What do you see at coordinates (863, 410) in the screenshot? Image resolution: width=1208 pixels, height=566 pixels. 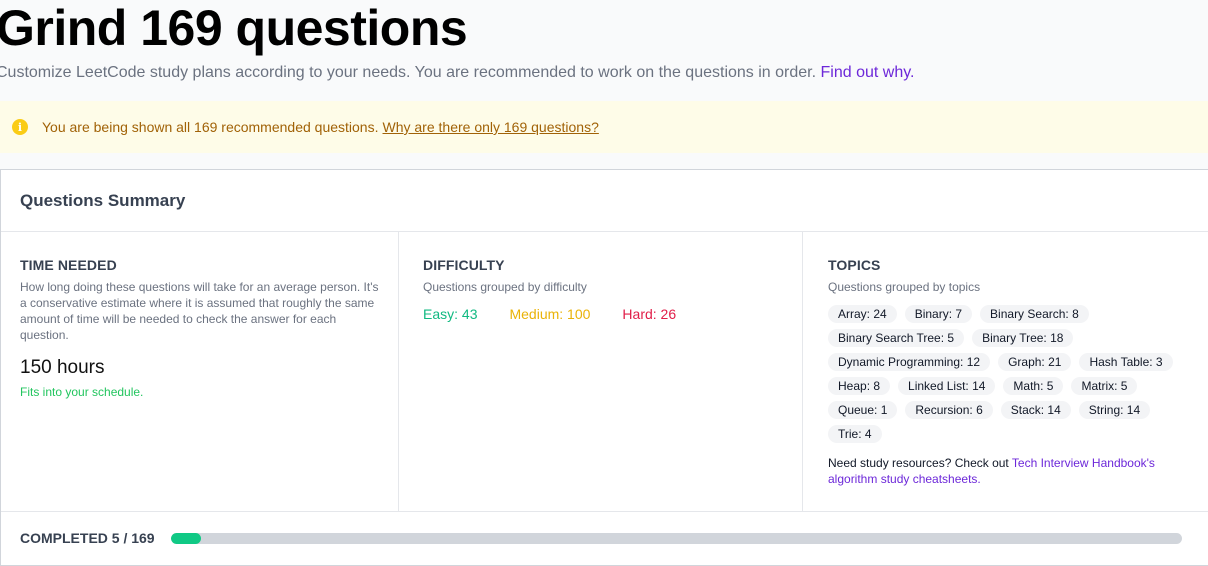 I see `topic-chip: Queue: 1` at bounding box center [863, 410].